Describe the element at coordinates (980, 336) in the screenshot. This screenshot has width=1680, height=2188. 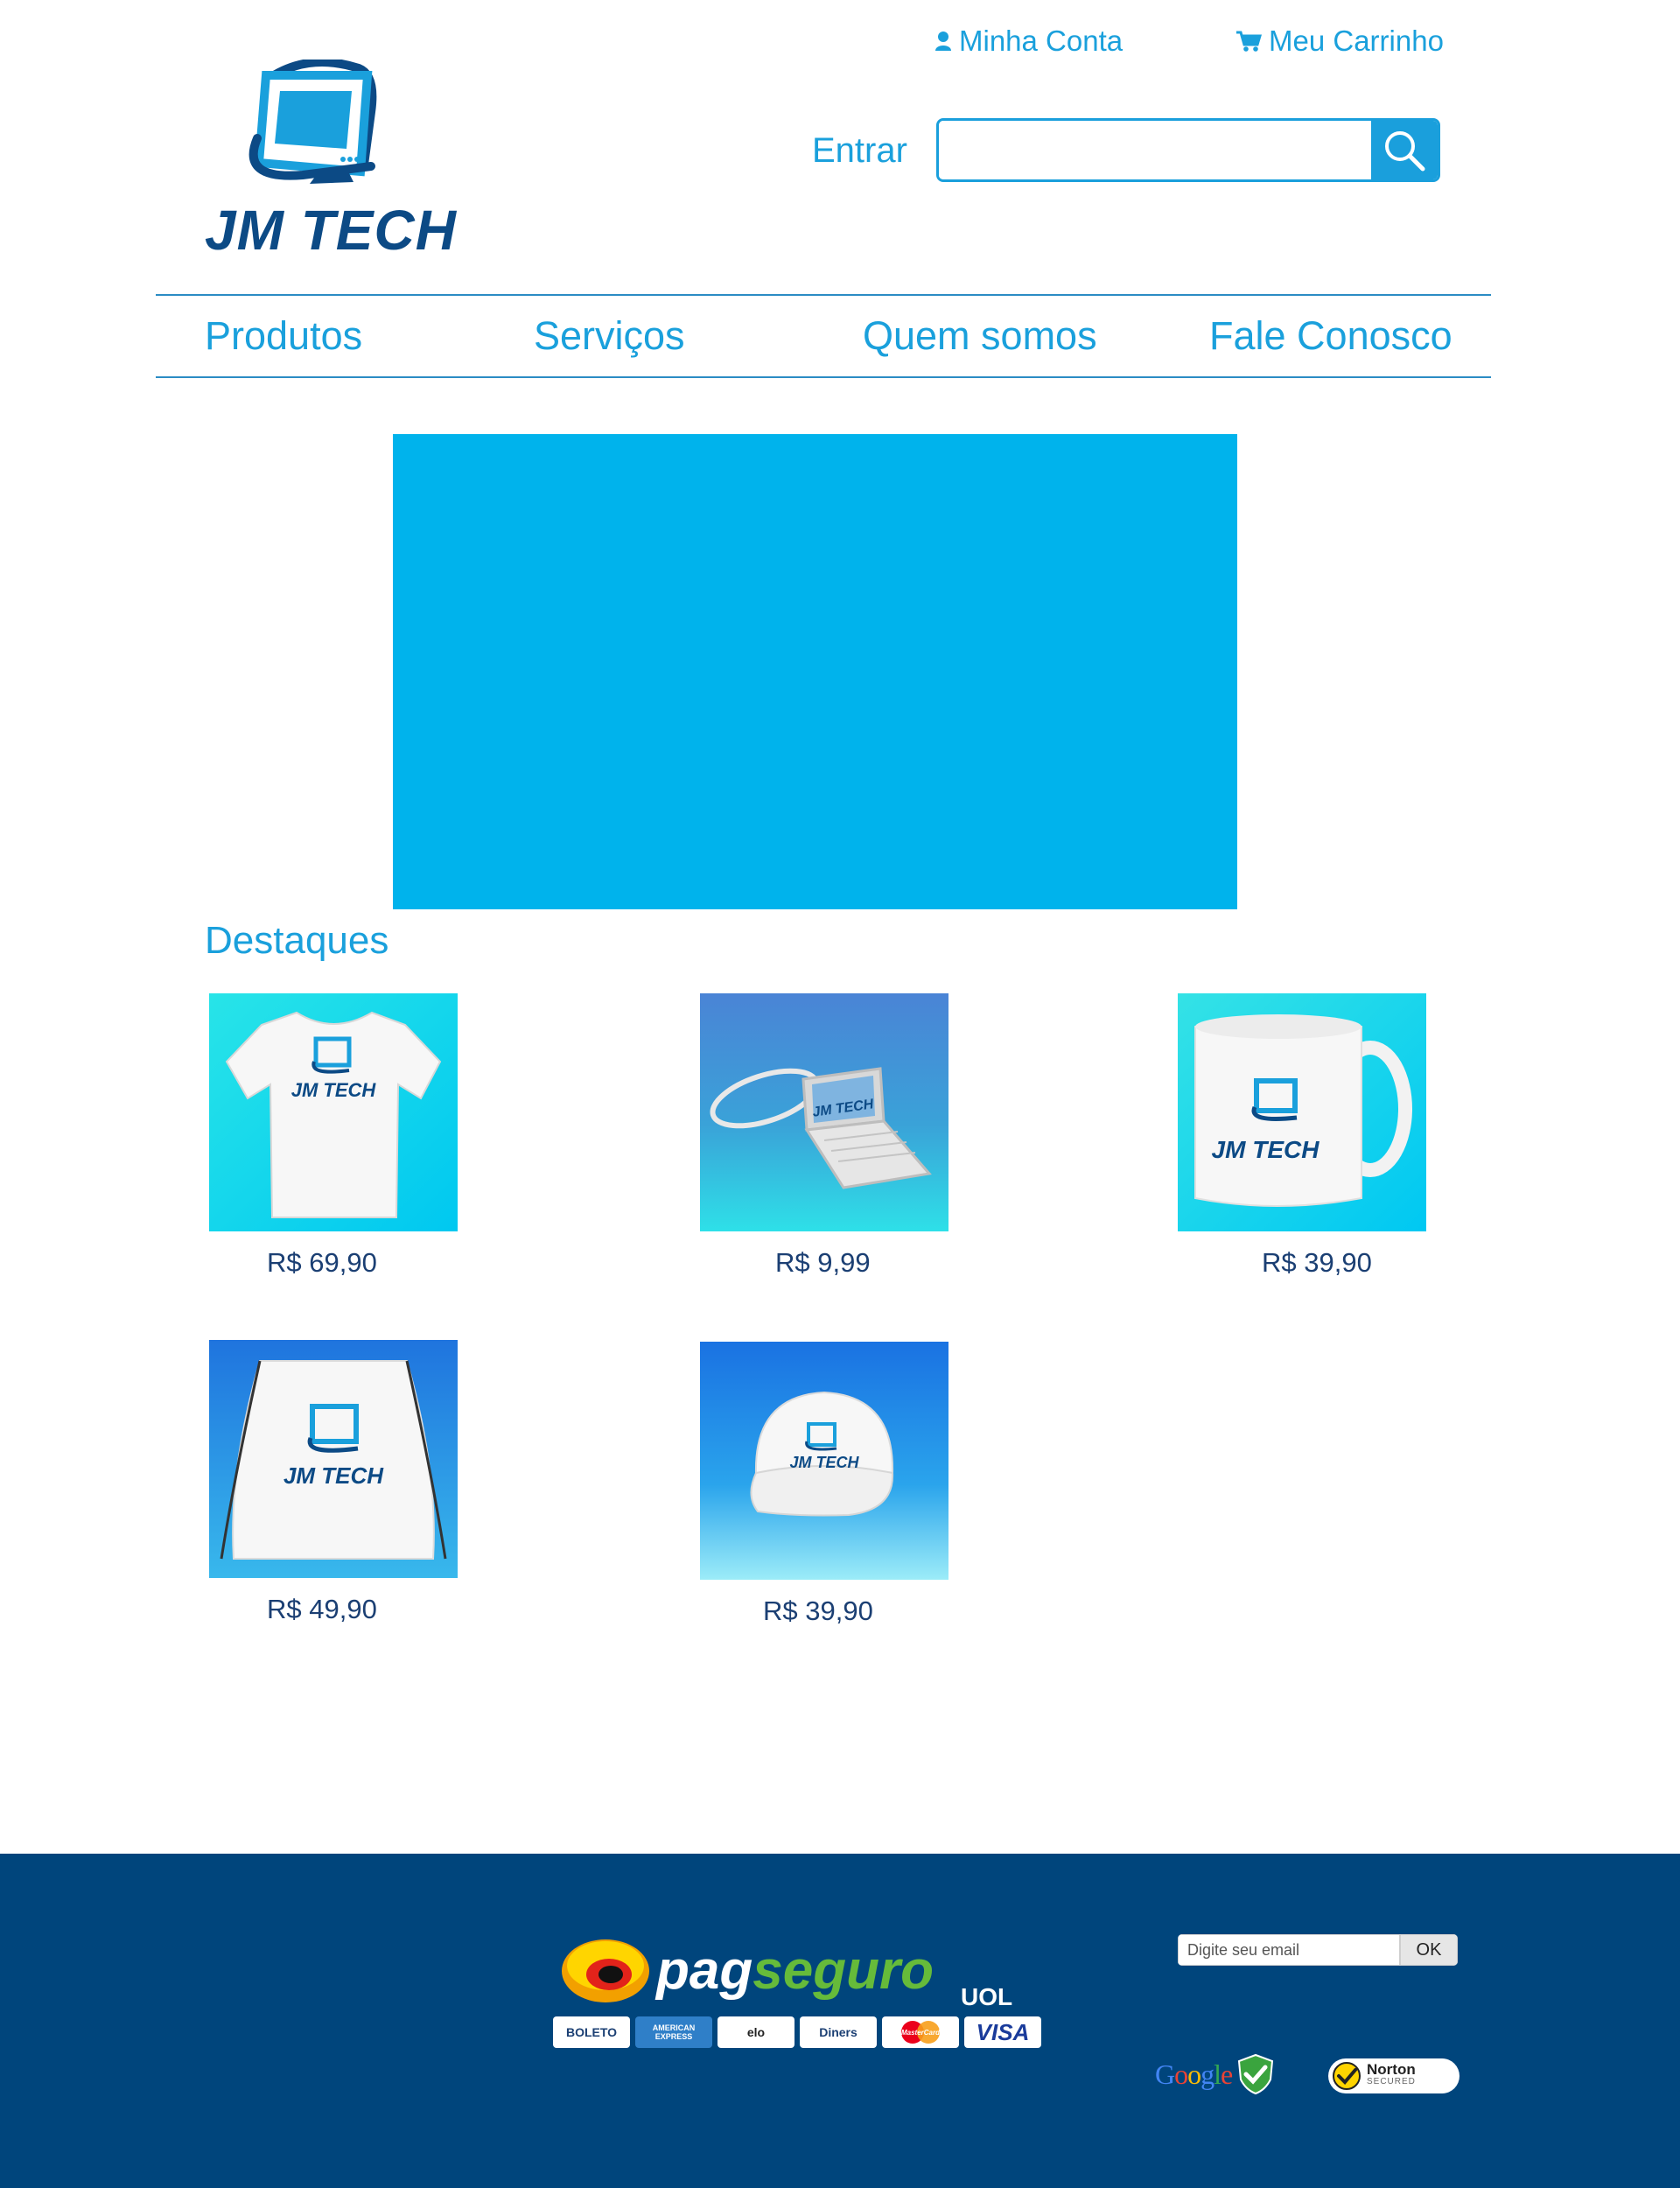
I see `nav-item-quem-somos: Quem somos` at that location.